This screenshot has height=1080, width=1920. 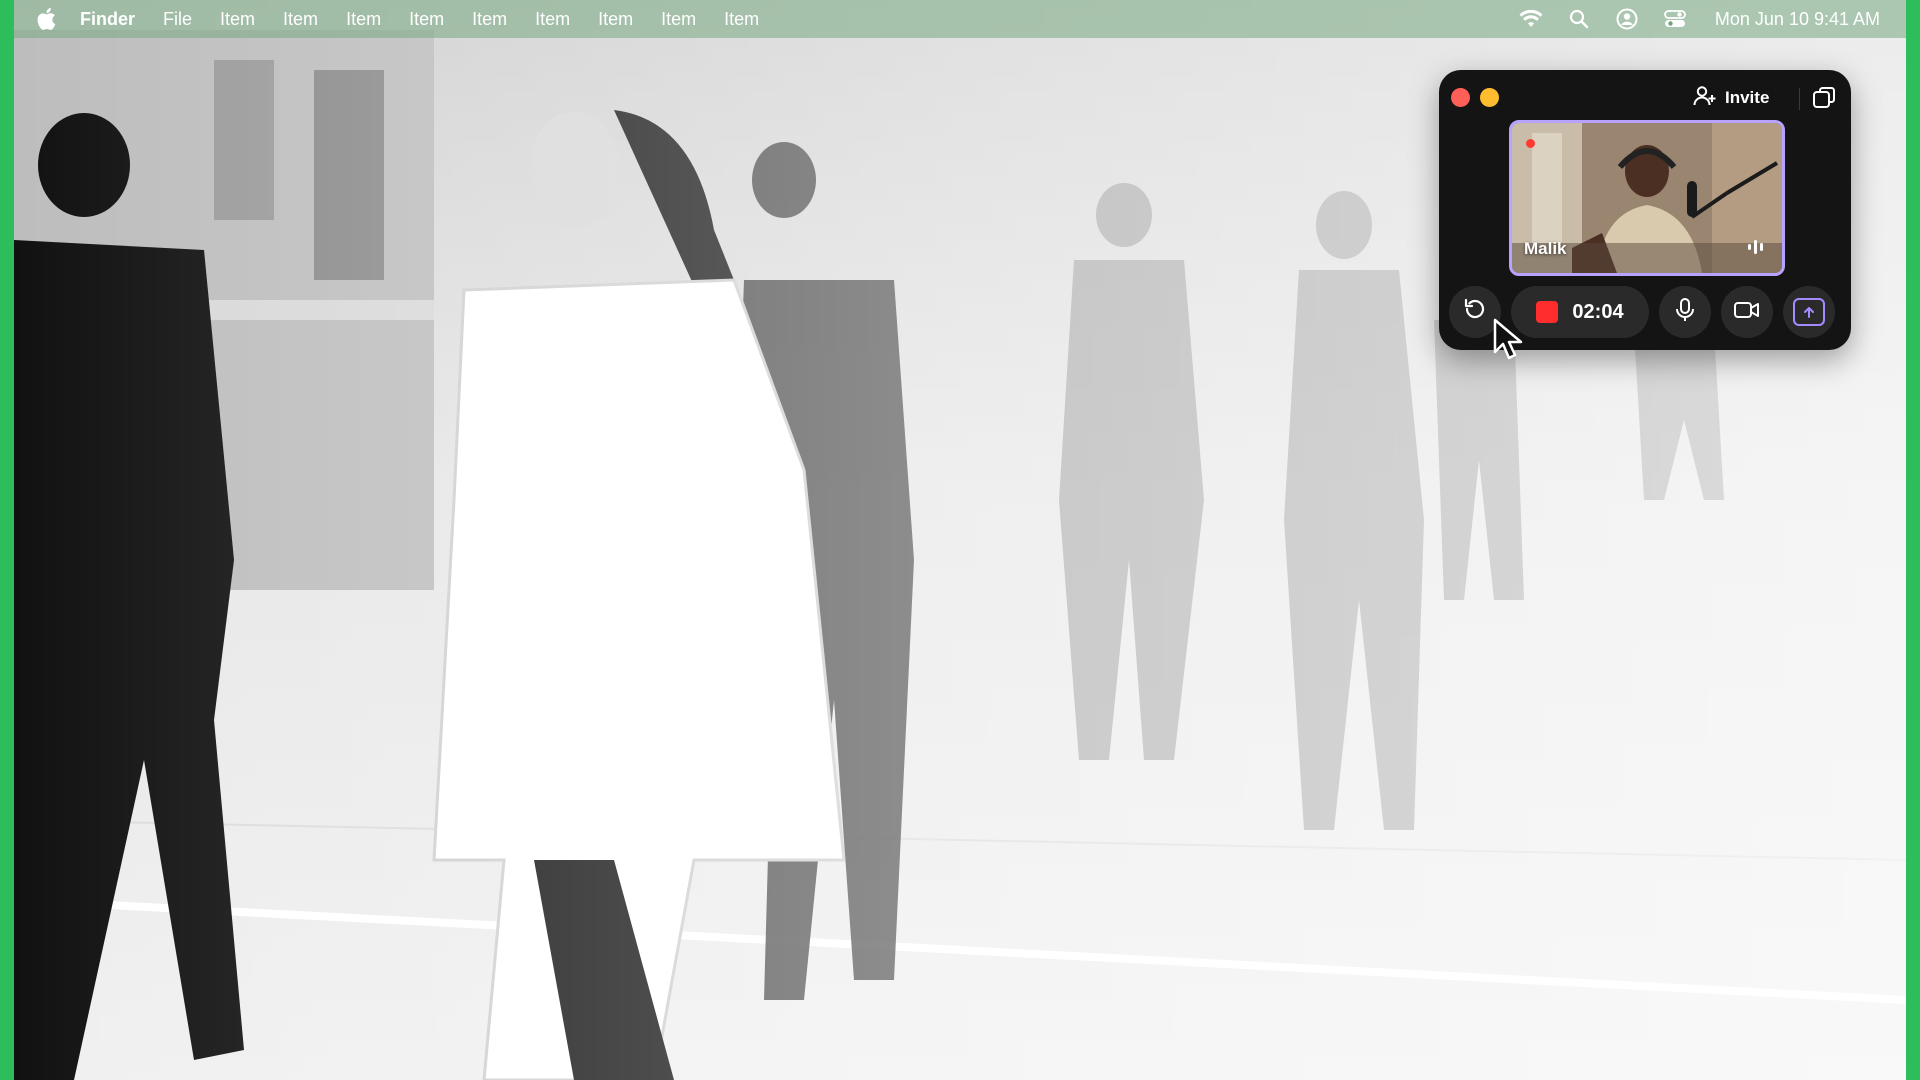 I want to click on user-icon, so click(x=1627, y=19).